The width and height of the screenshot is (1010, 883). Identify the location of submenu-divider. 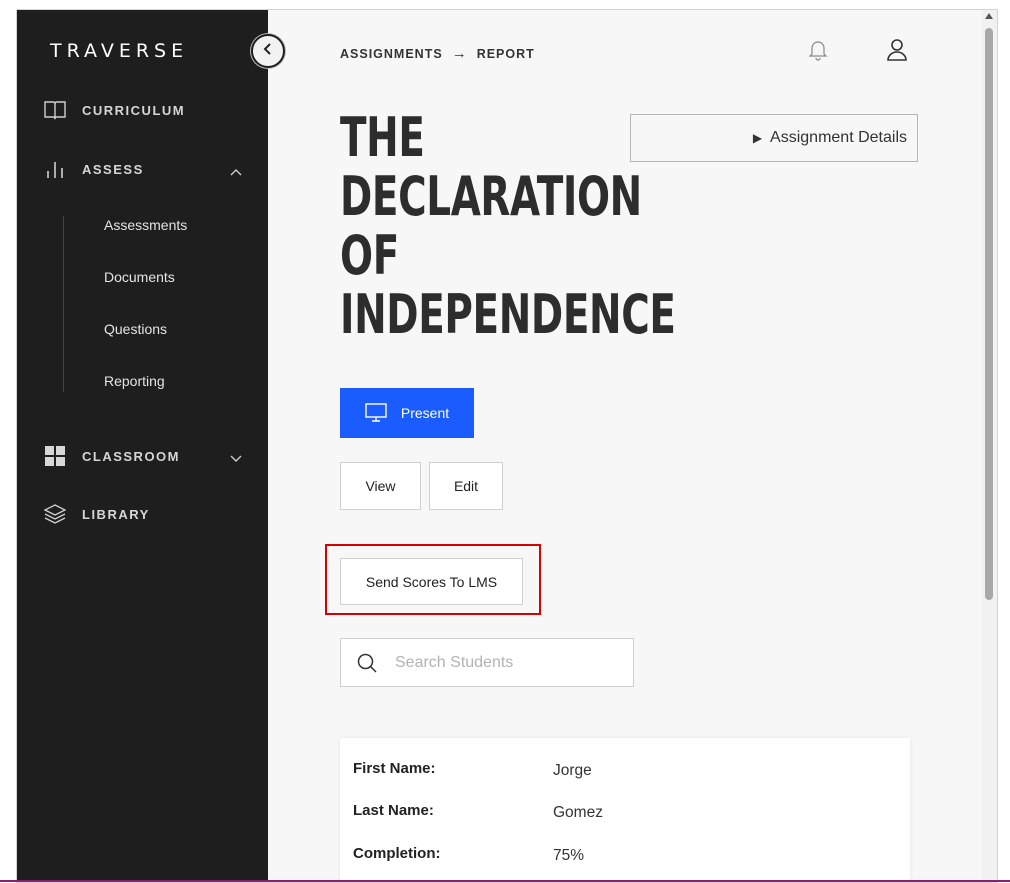
(63, 304).